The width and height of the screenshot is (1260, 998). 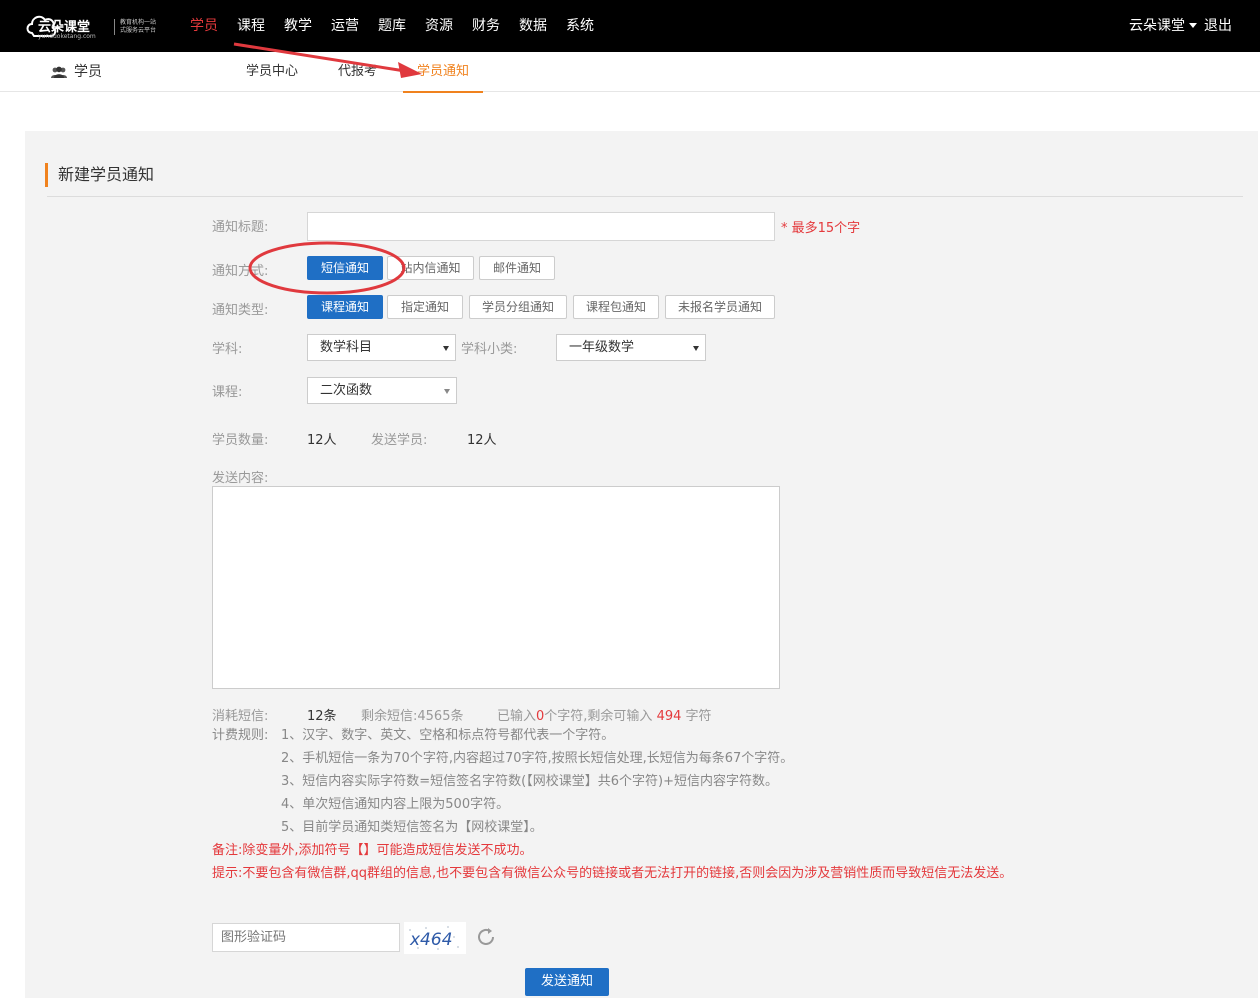 I want to click on subject-value: 数学科目, so click(x=346, y=347).